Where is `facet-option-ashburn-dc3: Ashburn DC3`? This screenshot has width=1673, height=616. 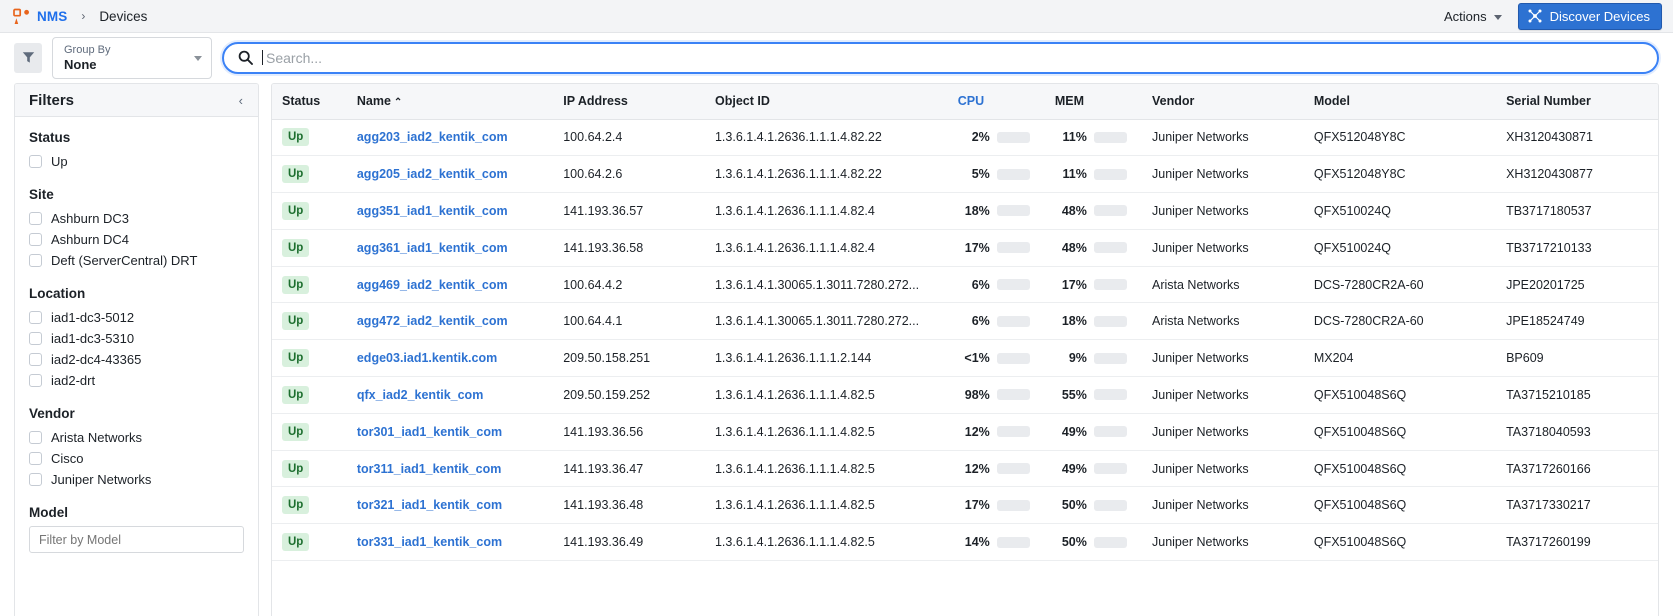
facet-option-ashburn-dc3: Ashburn DC3 is located at coordinates (136, 218).